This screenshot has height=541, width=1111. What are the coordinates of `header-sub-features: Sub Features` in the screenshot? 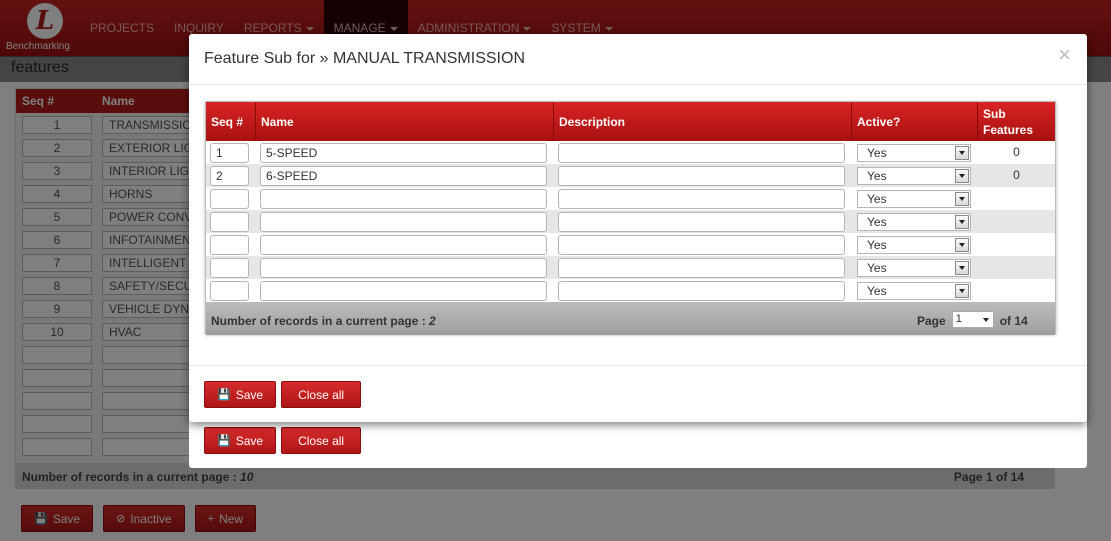 It's located at (1017, 121).